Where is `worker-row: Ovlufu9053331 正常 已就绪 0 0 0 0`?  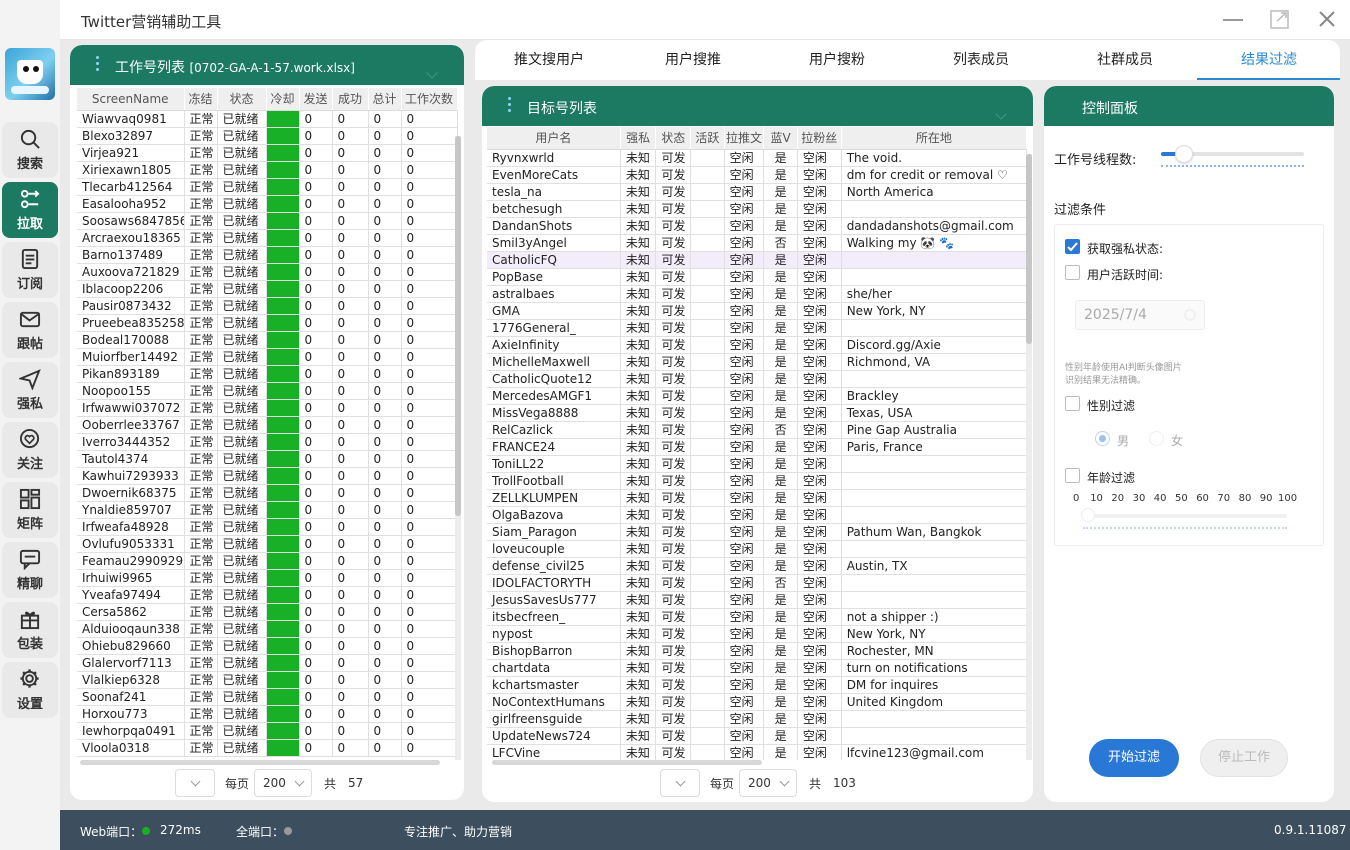 worker-row: Ovlufu9053331 正常 已就绪 0 0 0 0 is located at coordinates (267, 544).